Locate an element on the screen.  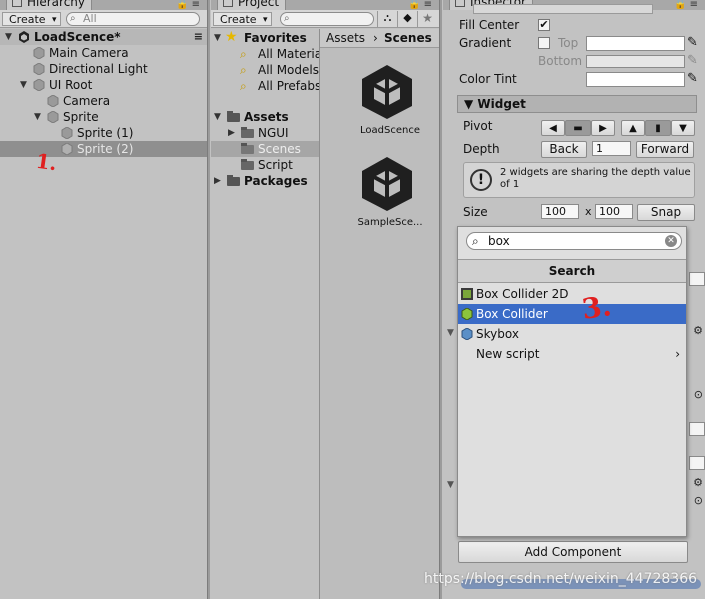
filter-type-icon: ⛬ is located at coordinates (387, 19).